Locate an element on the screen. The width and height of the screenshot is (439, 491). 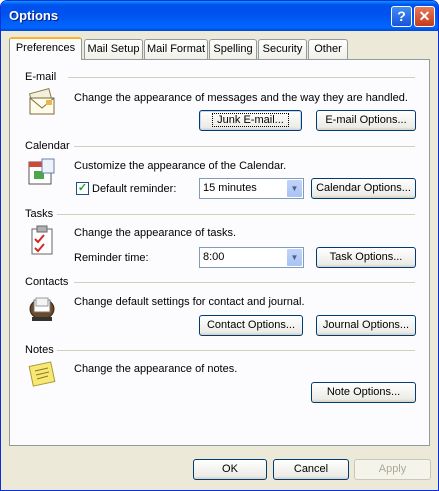
title-bar: Options ? ✕ is located at coordinates (219, 16).